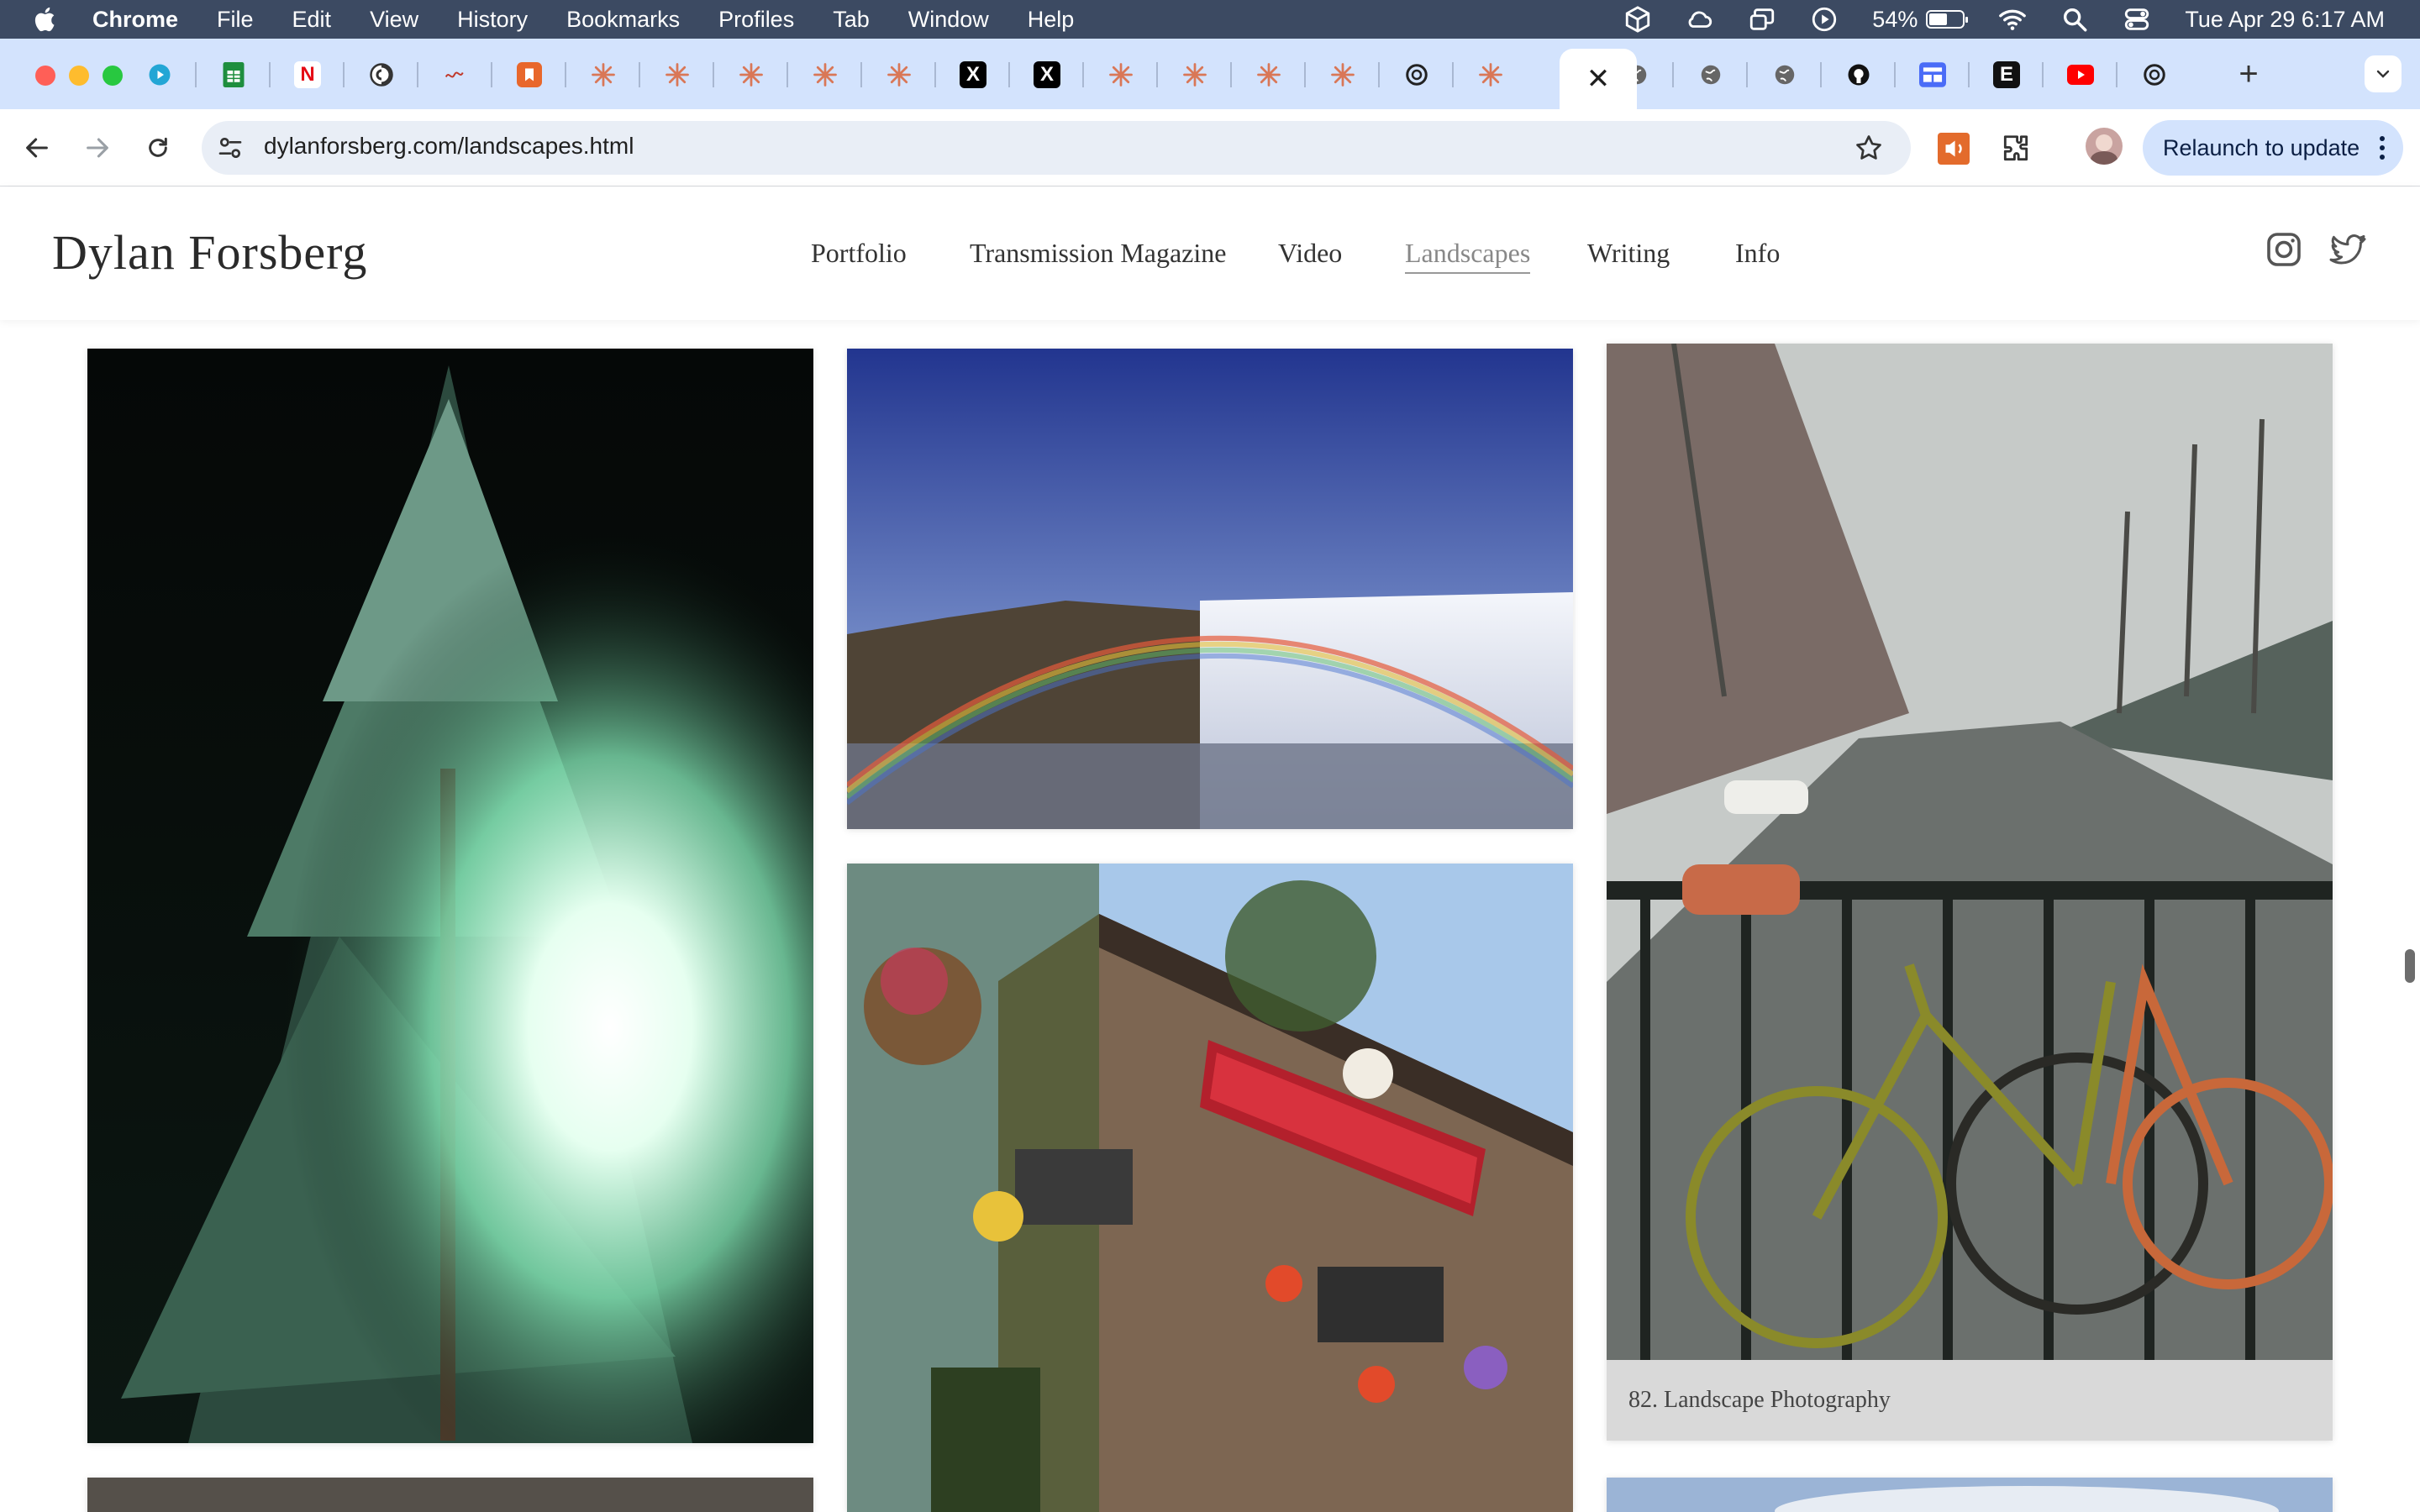 The width and height of the screenshot is (2420, 1512). Describe the element at coordinates (46, 19) in the screenshot. I see `apple-menu-icon` at that location.